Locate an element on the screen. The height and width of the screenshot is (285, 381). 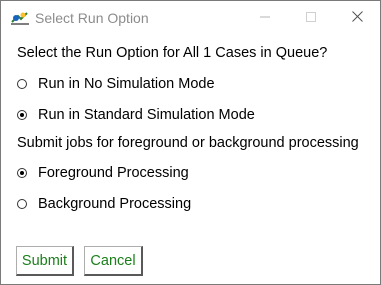
maximize-icon is located at coordinates (311, 18).